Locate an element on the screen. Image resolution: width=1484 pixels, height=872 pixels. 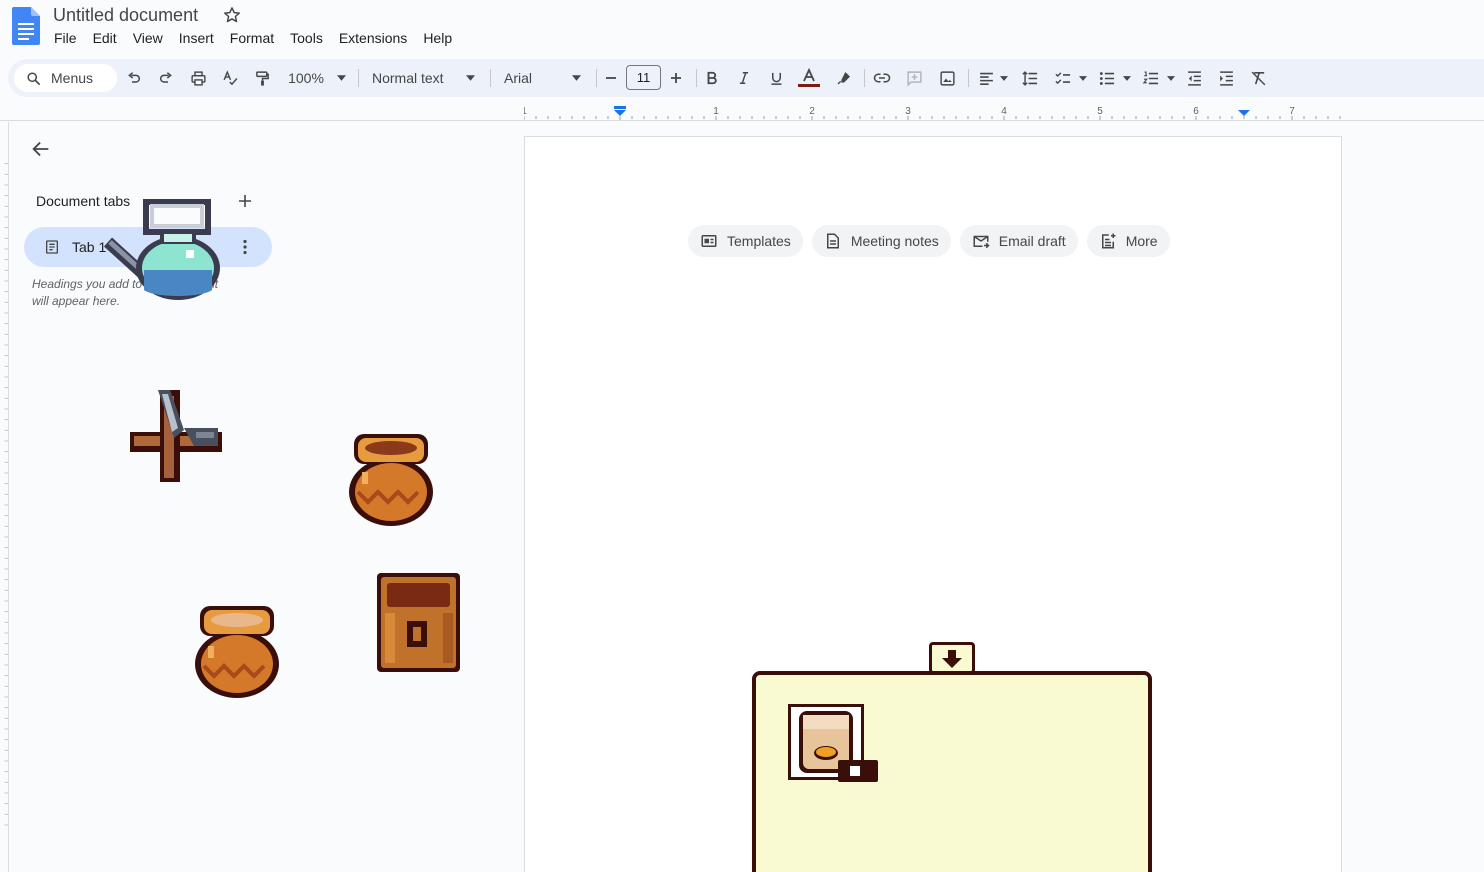
bulleted-list-dropdown-button is located at coordinates (1127, 78).